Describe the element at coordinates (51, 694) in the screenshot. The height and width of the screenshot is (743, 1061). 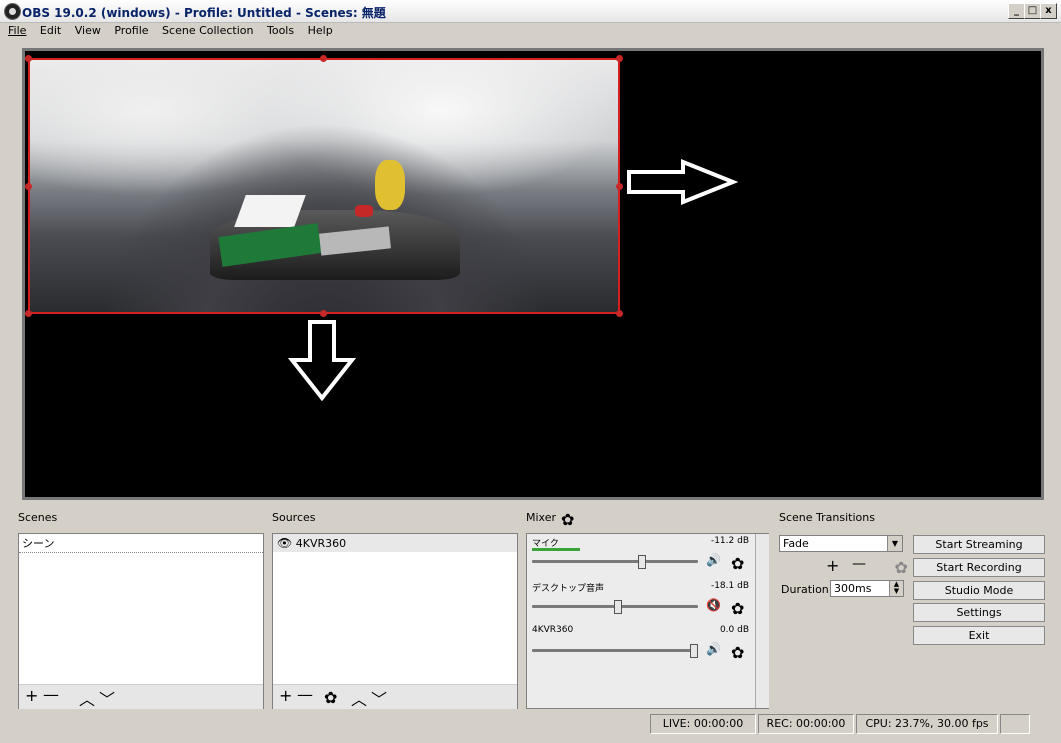
I see `remove-scene-icon: —` at that location.